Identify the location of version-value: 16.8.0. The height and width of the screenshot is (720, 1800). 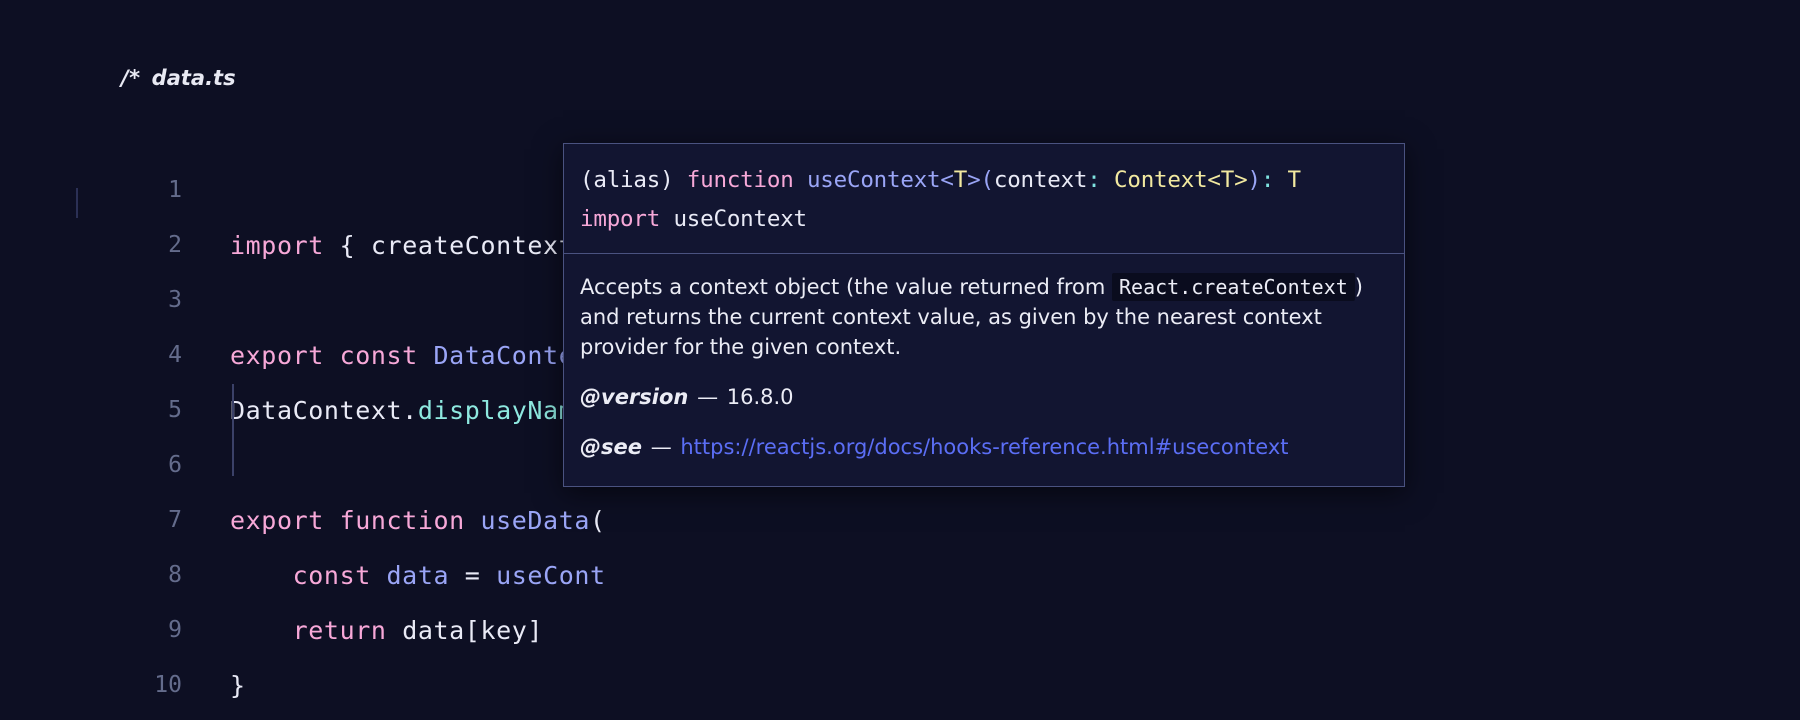
(760, 396).